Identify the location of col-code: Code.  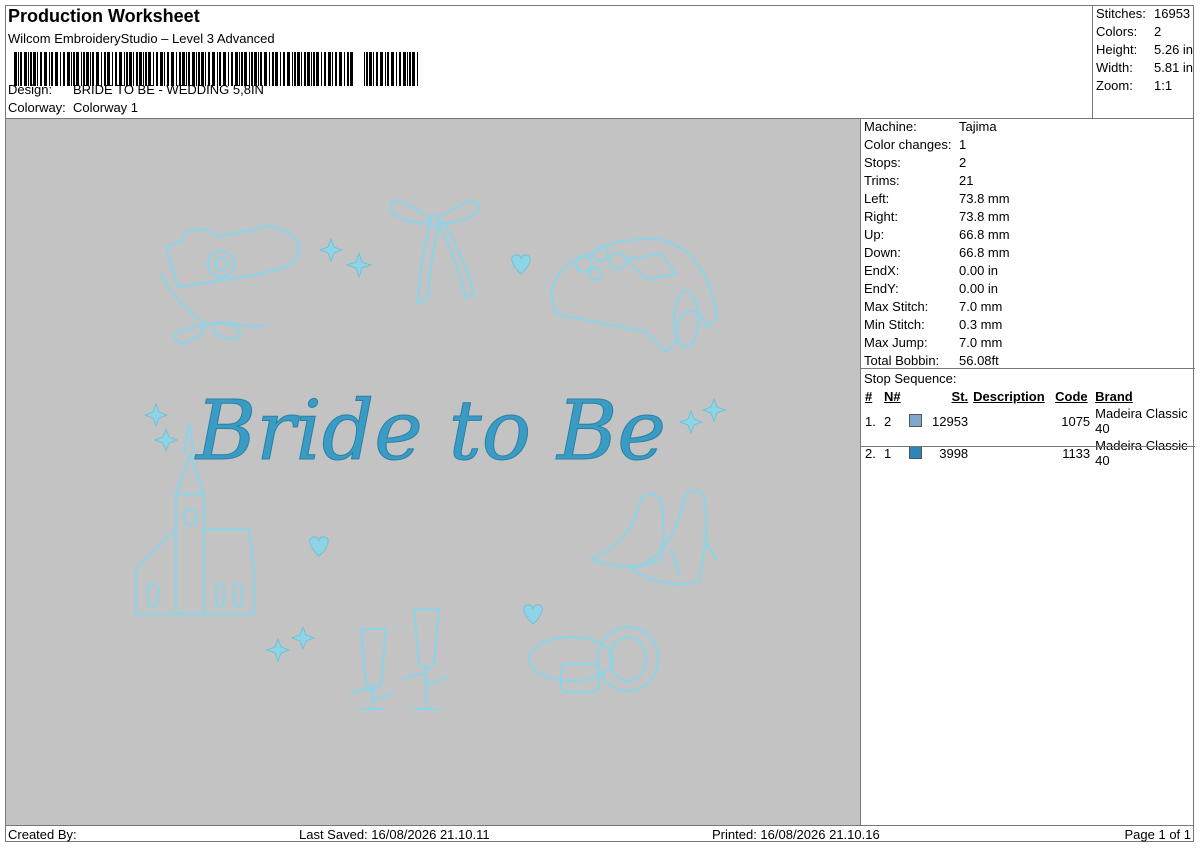
(1071, 396).